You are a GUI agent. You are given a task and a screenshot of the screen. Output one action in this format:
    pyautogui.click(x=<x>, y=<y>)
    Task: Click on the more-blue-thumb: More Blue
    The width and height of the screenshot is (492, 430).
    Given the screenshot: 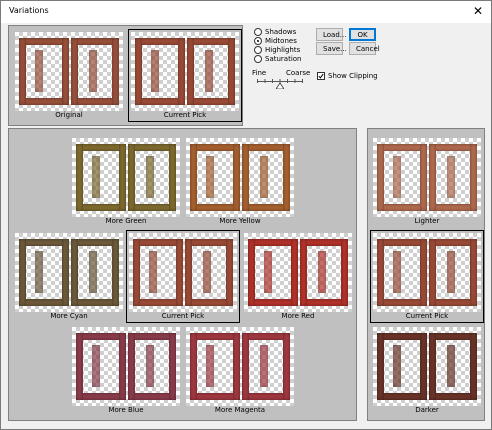 What is the action you would take?
    pyautogui.click(x=126, y=370)
    